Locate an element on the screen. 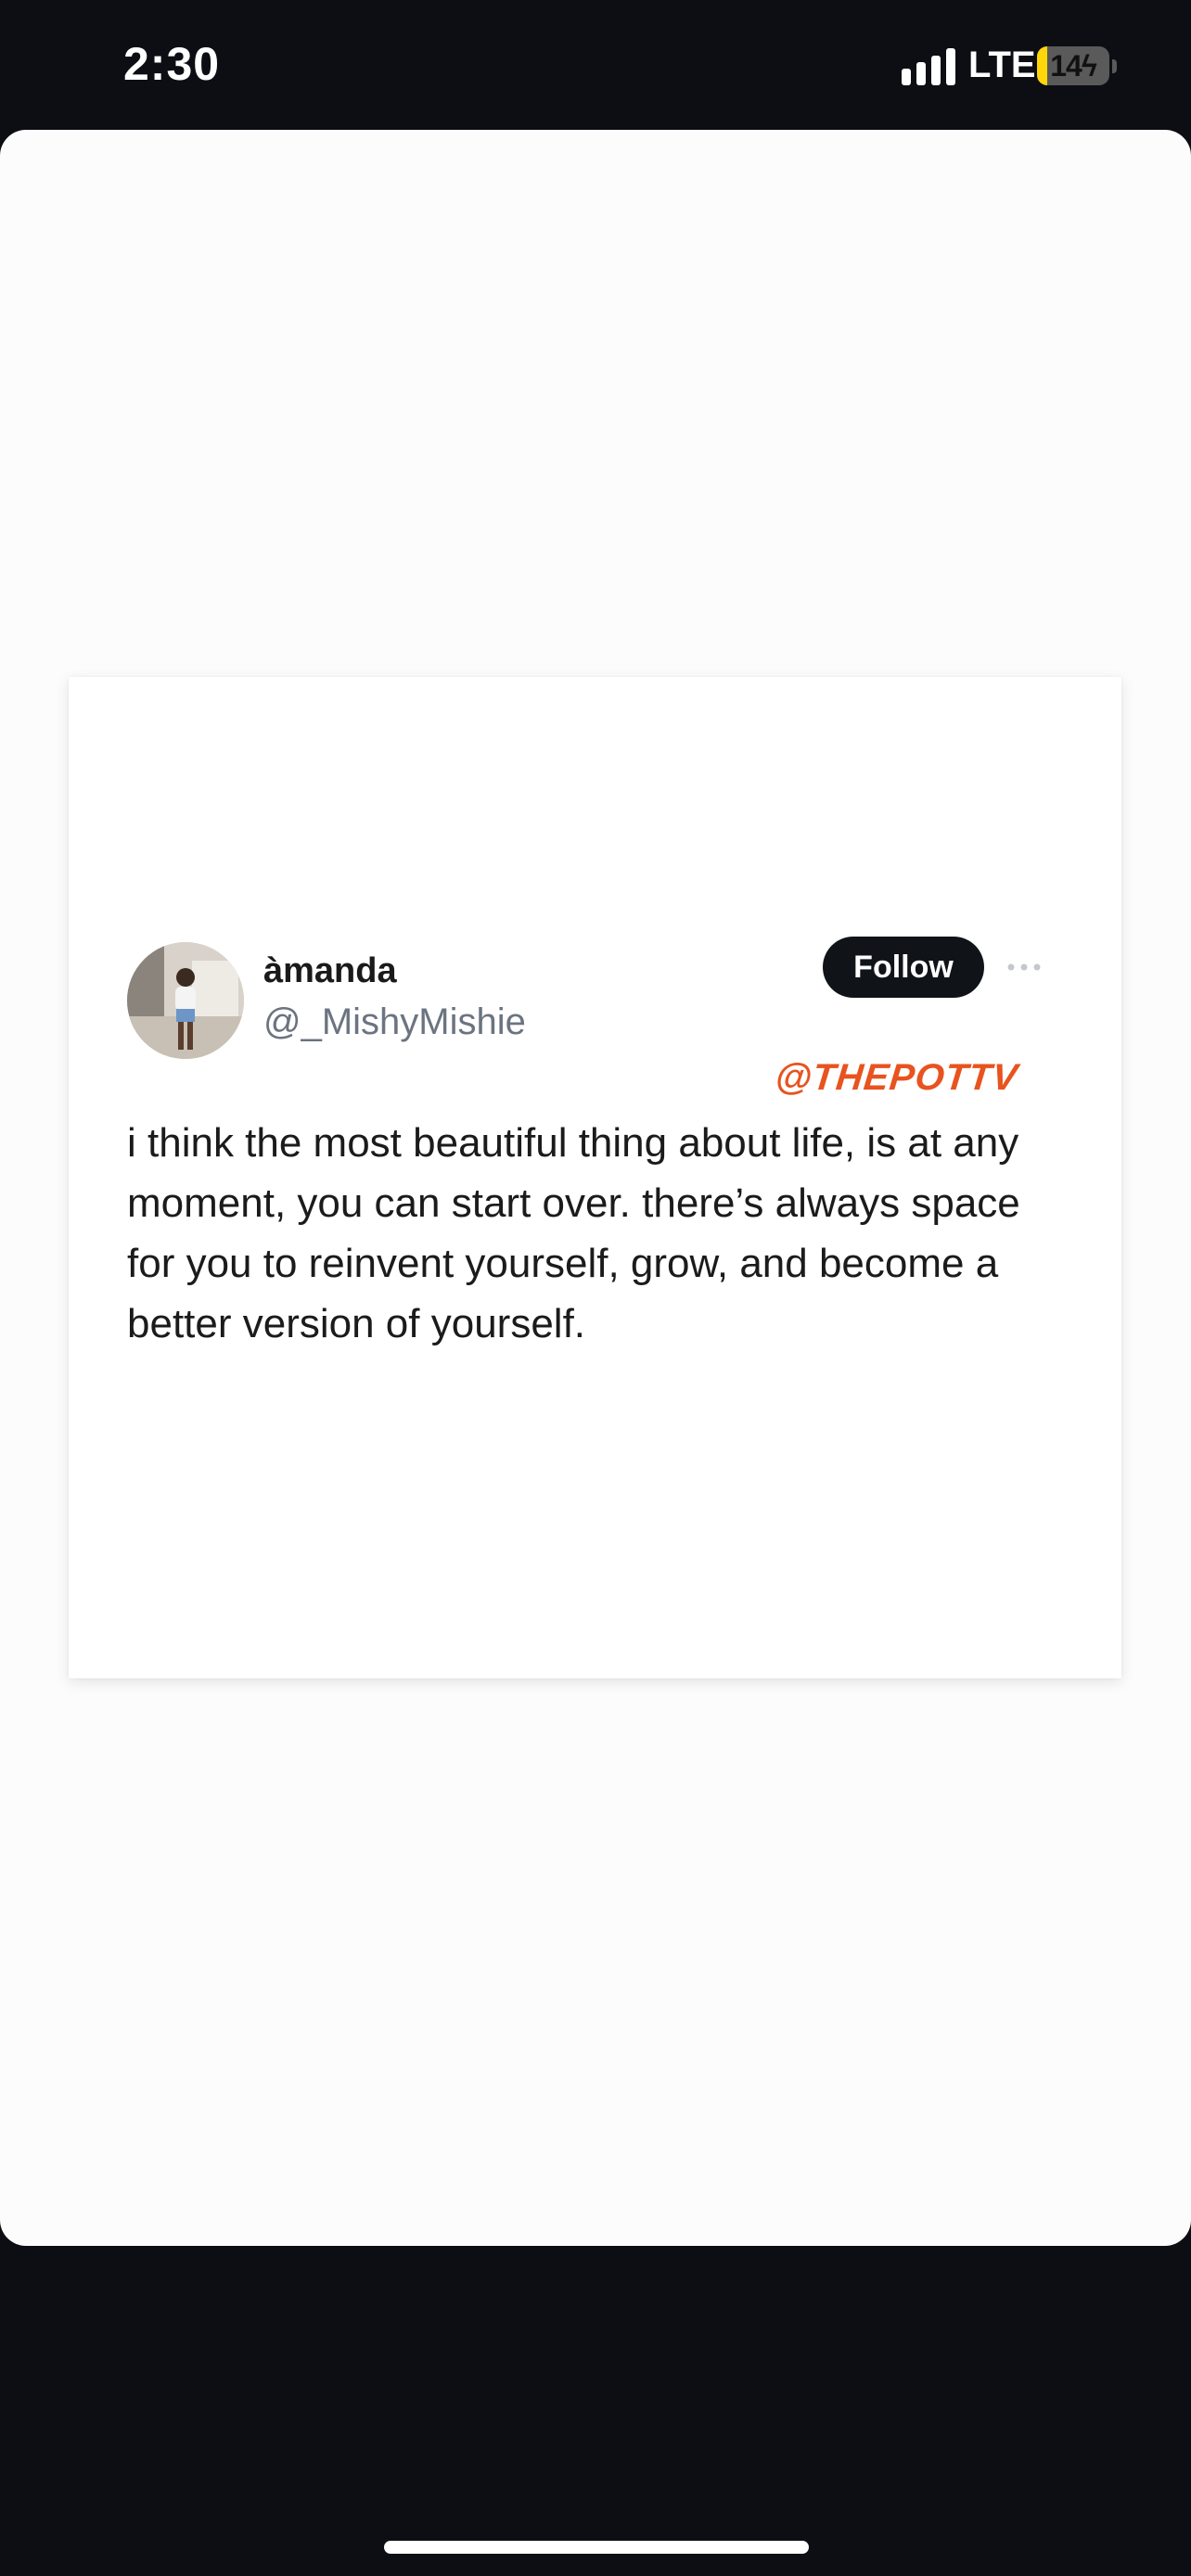  more-horizontal-icon is located at coordinates (1024, 967).